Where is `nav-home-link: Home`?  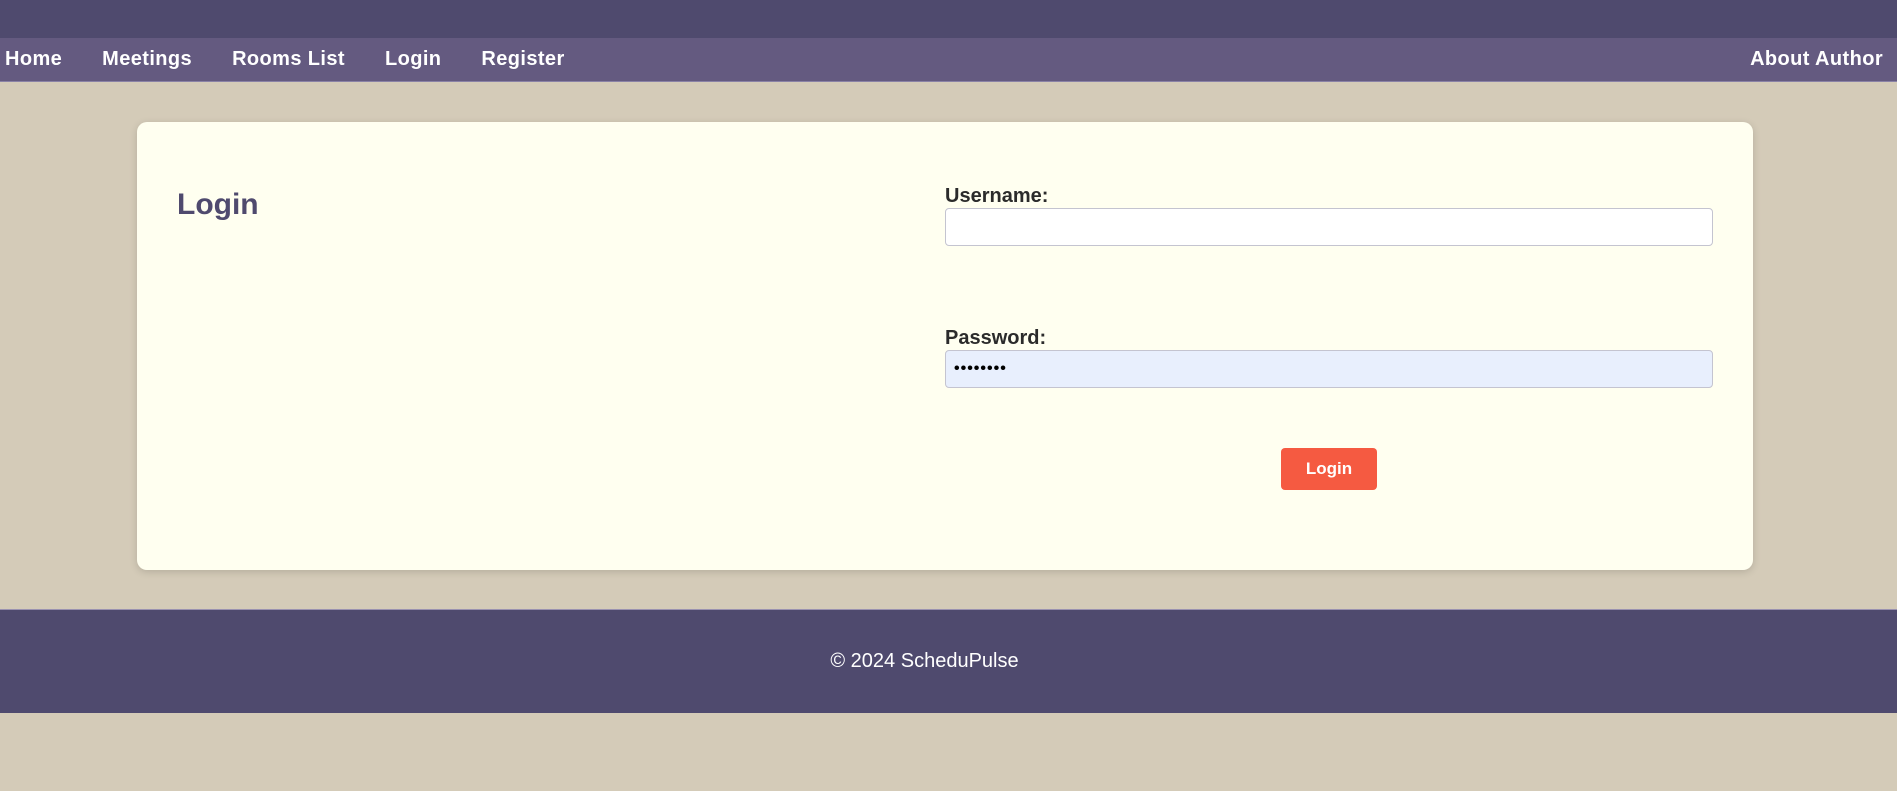 nav-home-link: Home is located at coordinates (41, 59).